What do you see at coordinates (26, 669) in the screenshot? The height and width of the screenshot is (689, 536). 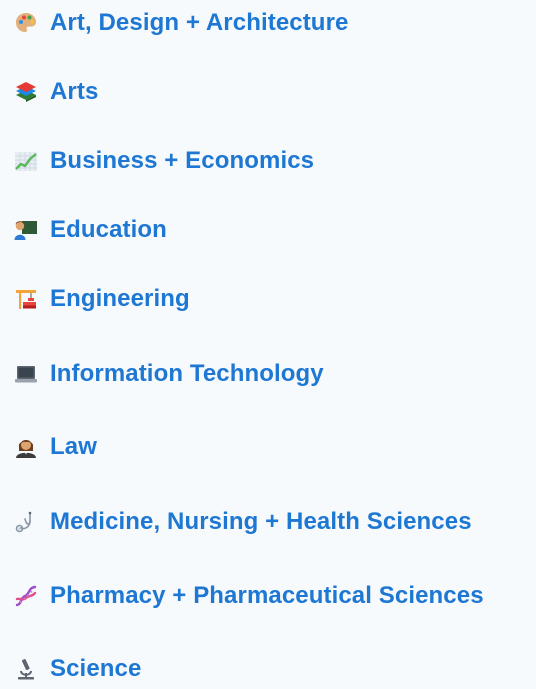 I see `microscope-icon` at bounding box center [26, 669].